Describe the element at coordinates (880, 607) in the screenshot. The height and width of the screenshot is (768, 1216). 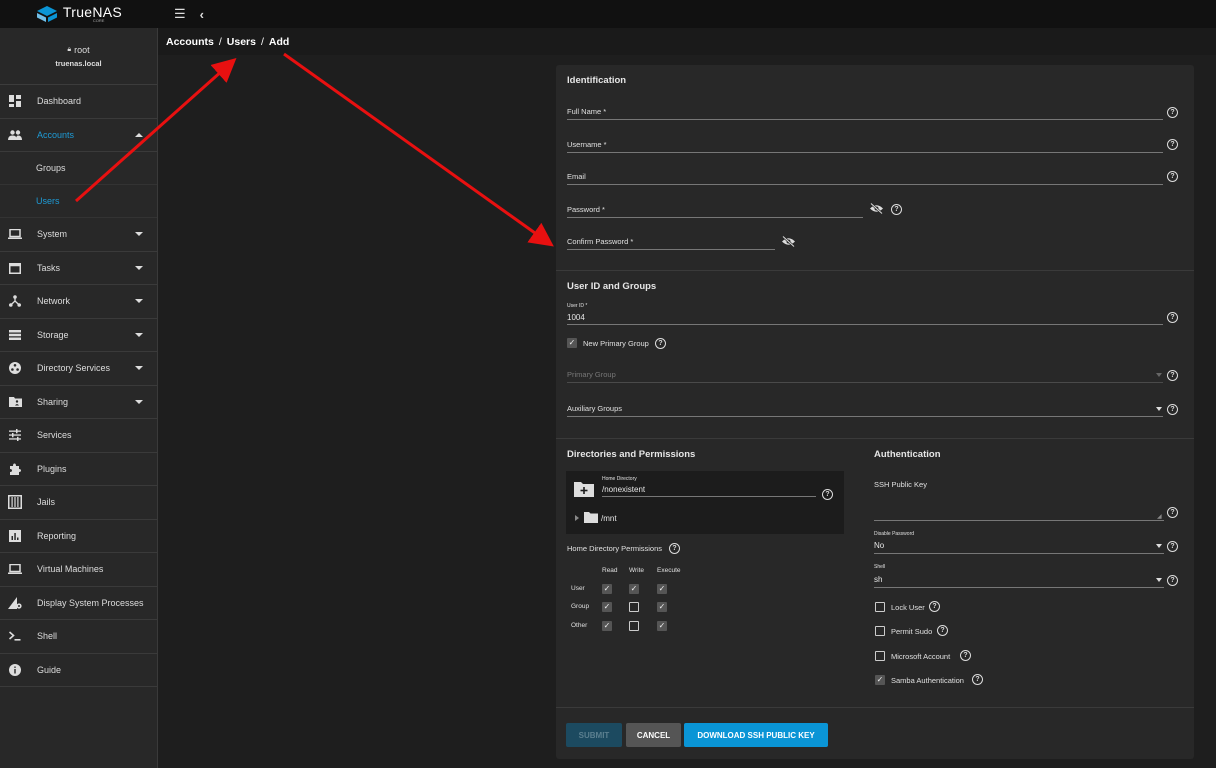
I see `lock-user-checkbox` at that location.